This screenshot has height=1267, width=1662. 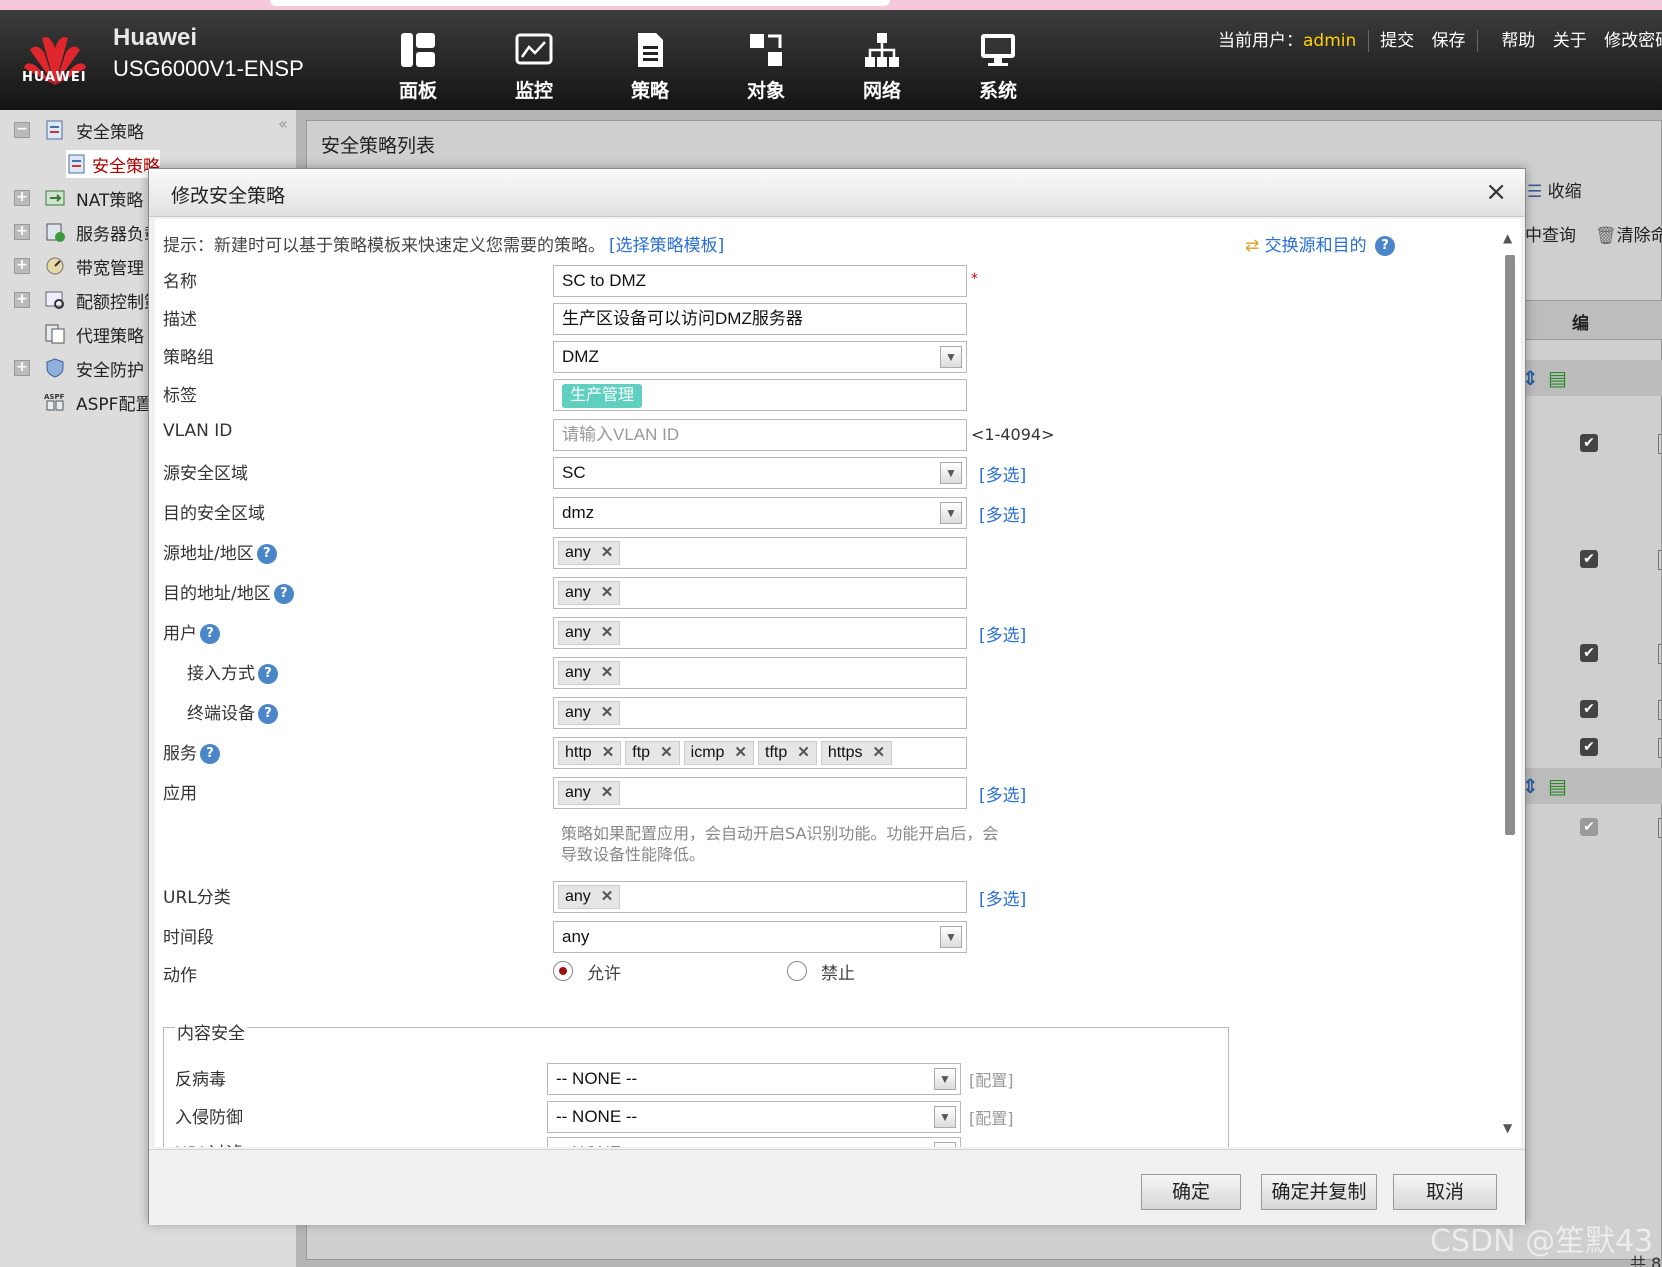 I want to click on change-password-link: 修改密码, so click(x=1633, y=41).